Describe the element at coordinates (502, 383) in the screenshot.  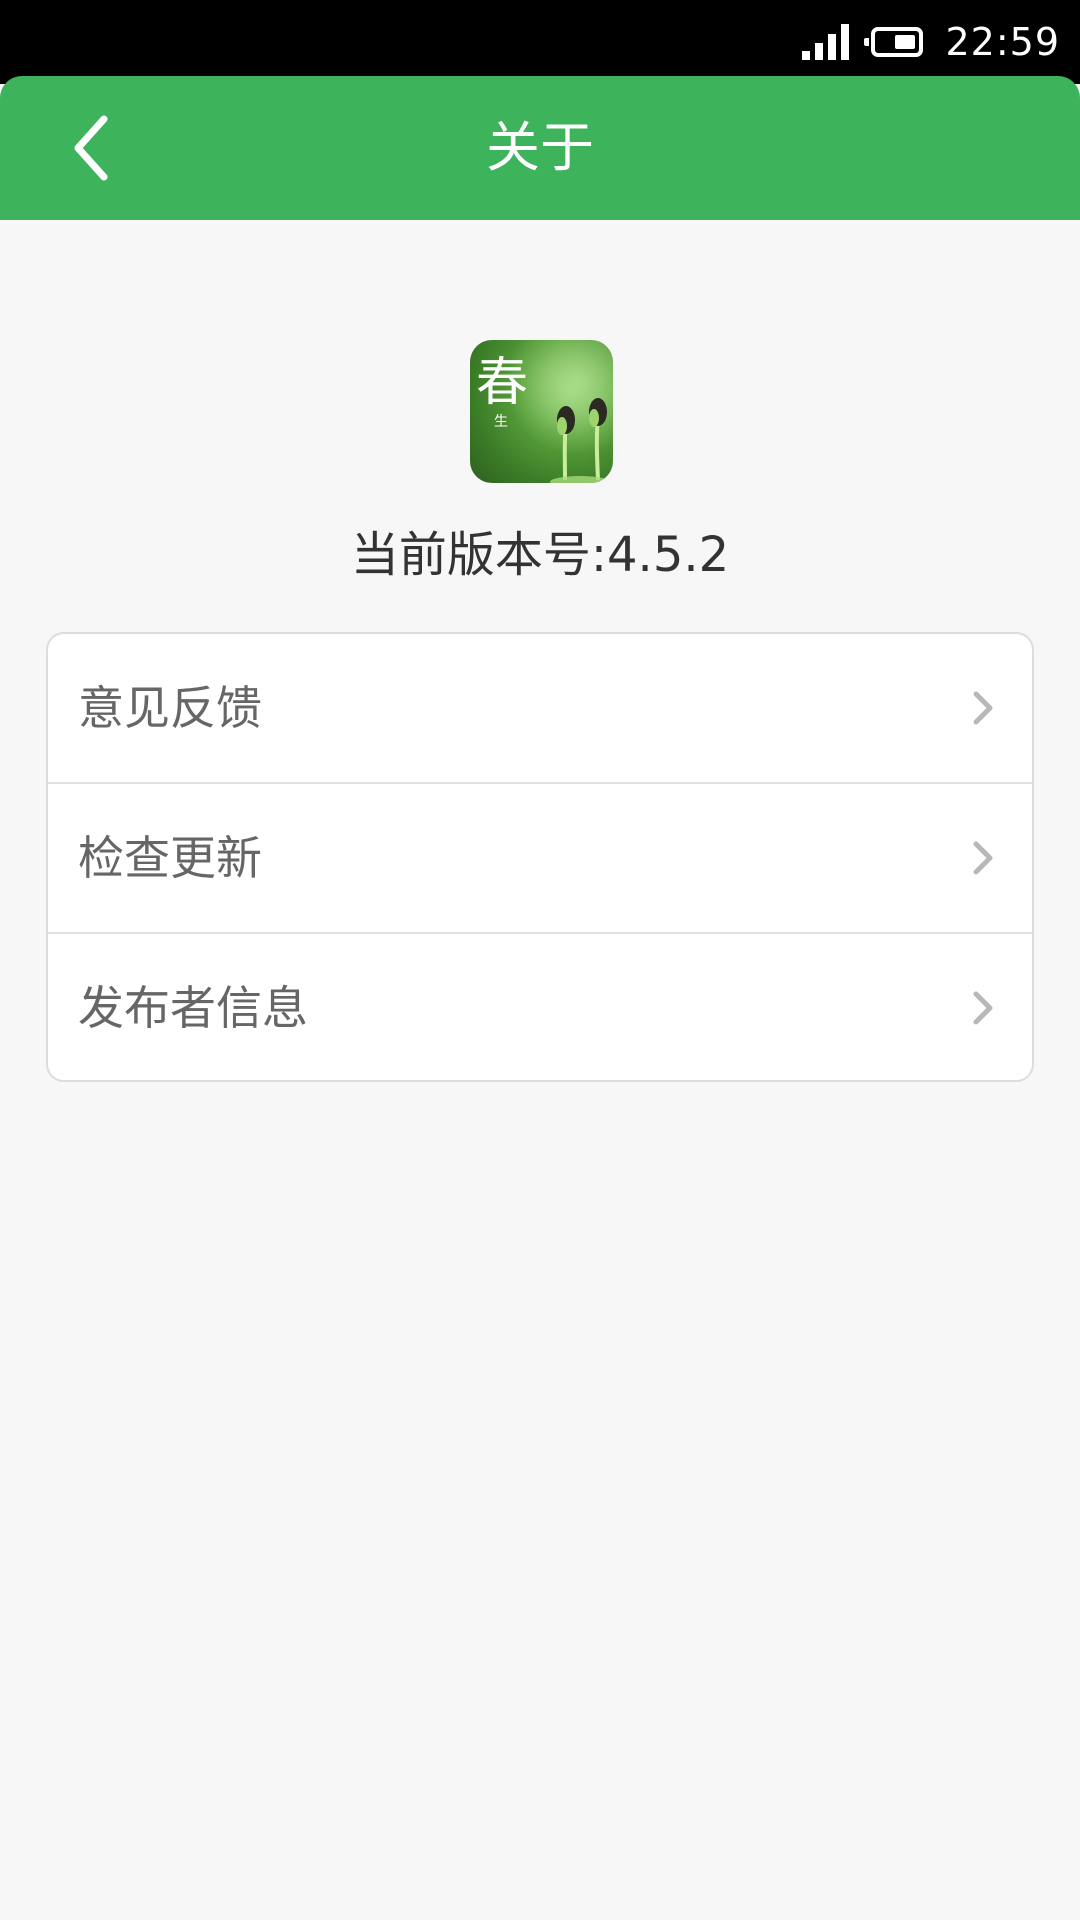
I see `logo-text: 春` at that location.